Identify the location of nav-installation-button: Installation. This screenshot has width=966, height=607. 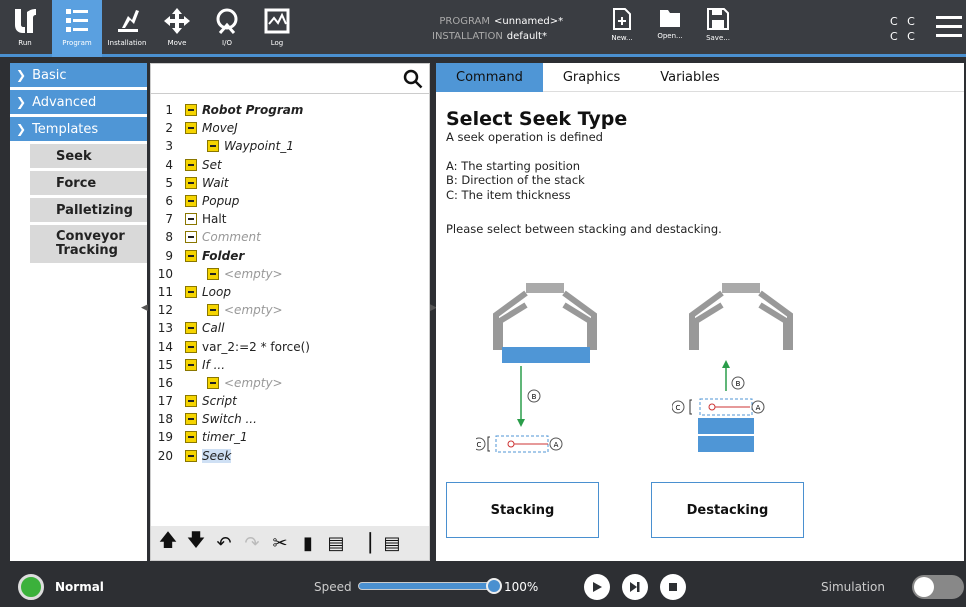
(127, 28).